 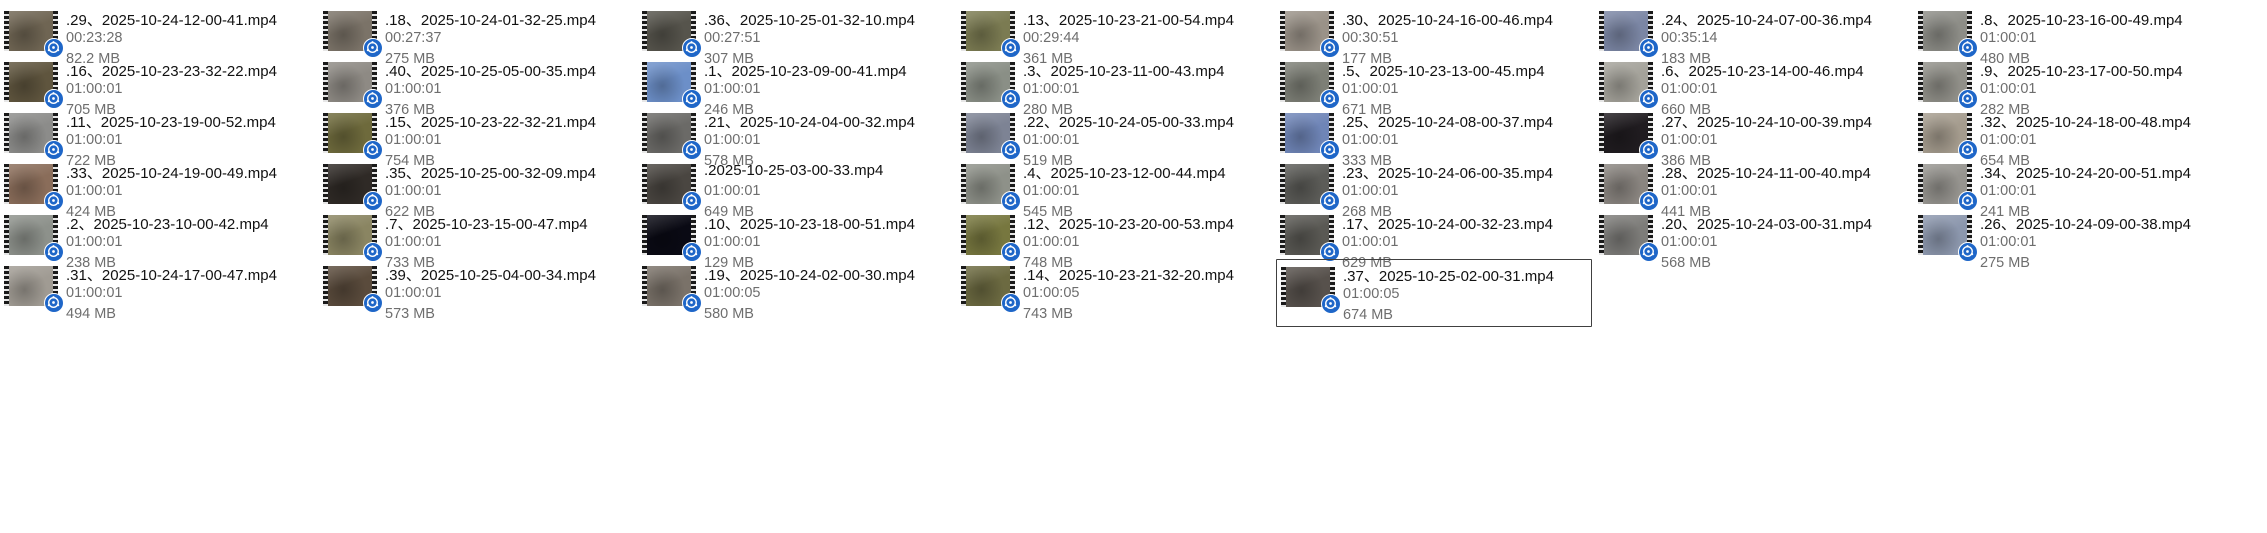 I want to click on file-name: .1、2025-10-23-09-00-41.mp4, so click(x=805, y=71).